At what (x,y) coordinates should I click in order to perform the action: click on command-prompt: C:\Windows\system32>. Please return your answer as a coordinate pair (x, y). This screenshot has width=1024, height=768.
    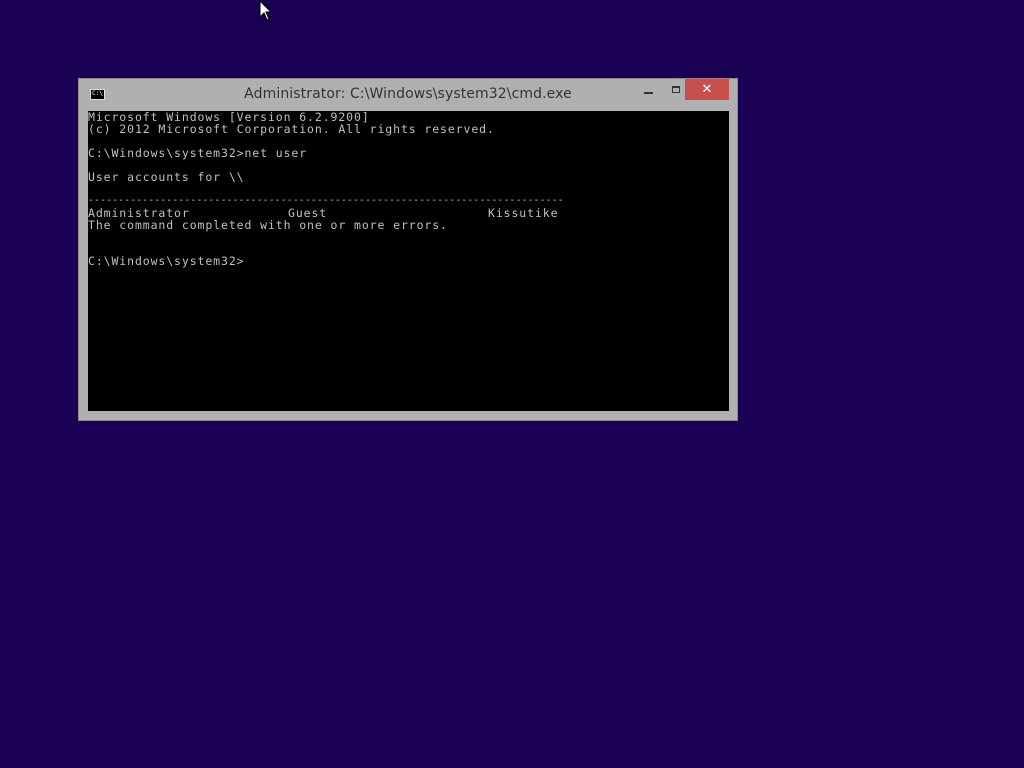
    Looking at the image, I should click on (166, 261).